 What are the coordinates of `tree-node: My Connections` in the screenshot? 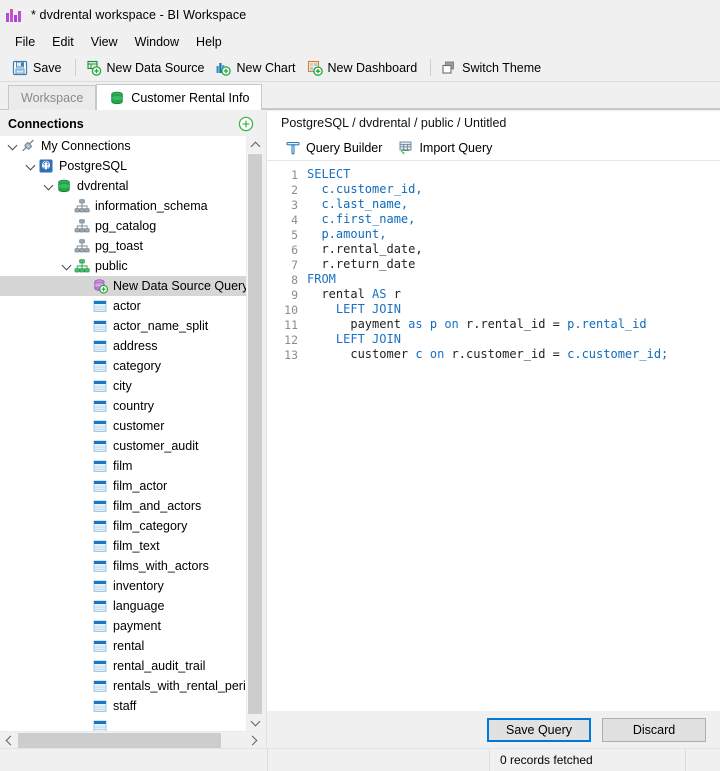 It's located at (123, 146).